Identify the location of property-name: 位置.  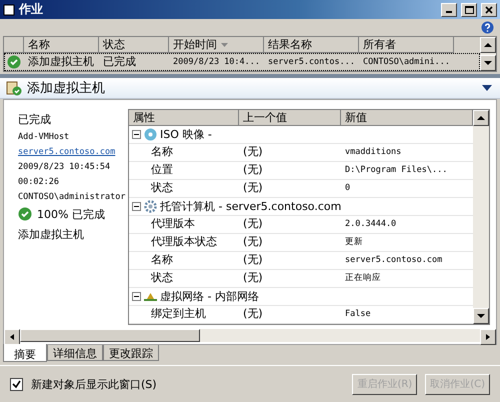
(162, 170).